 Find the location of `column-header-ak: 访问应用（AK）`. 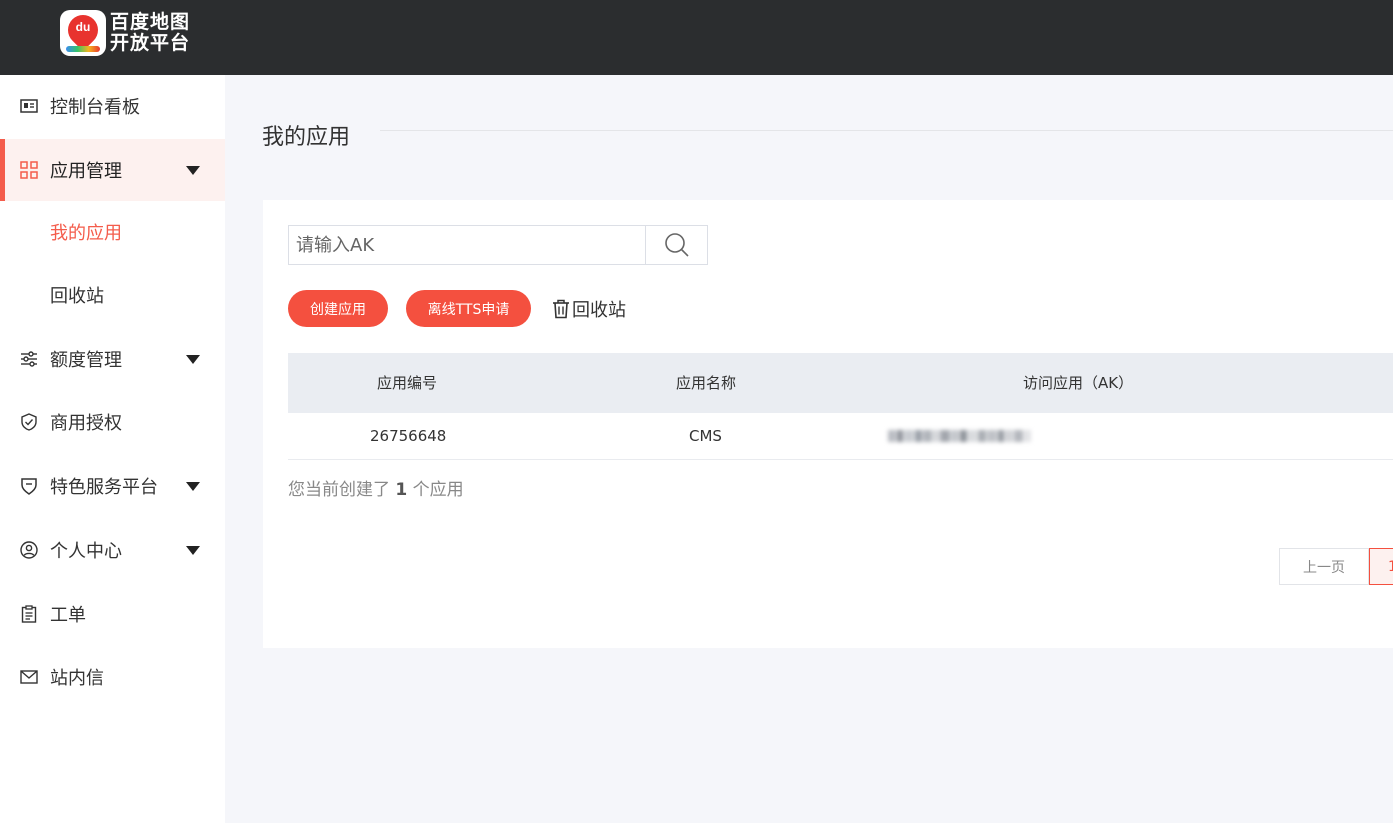

column-header-ak: 访问应用（AK） is located at coordinates (1078, 383).